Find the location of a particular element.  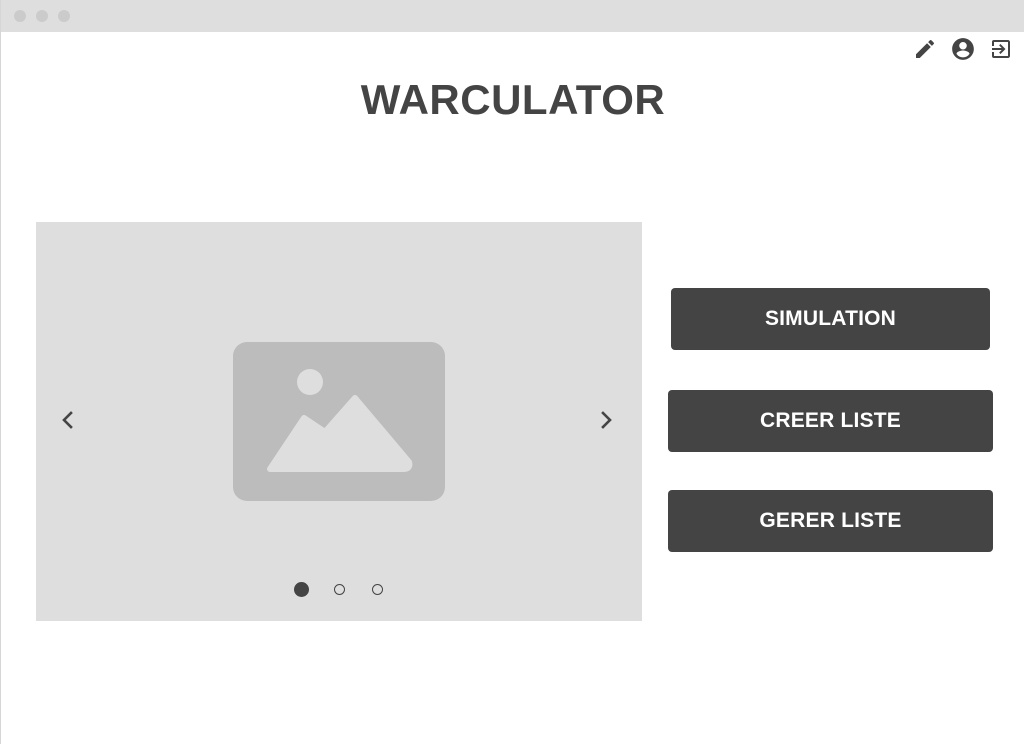

carousel-pagination is located at coordinates (339, 589).